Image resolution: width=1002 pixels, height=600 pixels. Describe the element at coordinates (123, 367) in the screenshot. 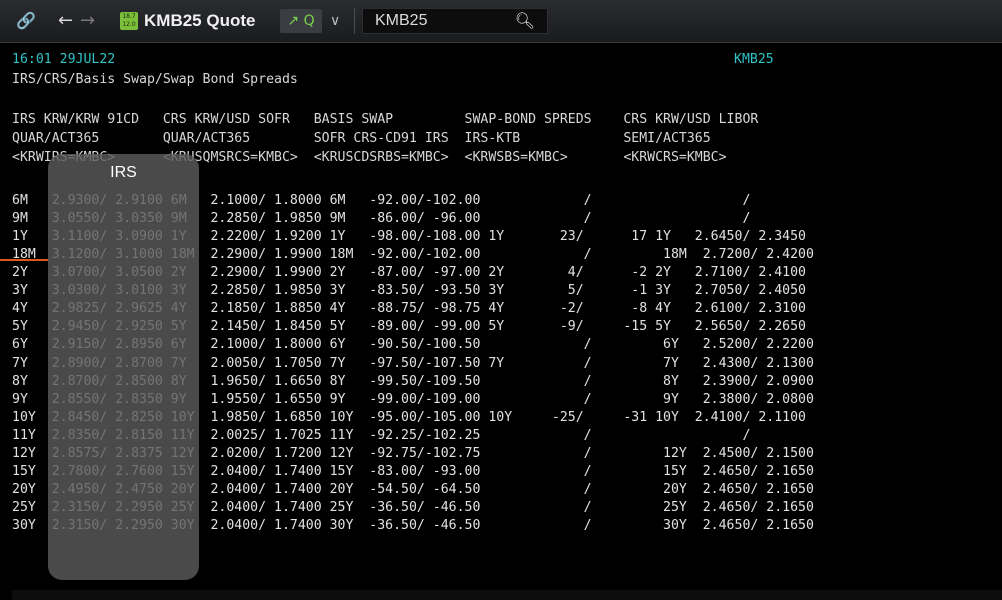

I see `irs-highlight-overlay` at that location.